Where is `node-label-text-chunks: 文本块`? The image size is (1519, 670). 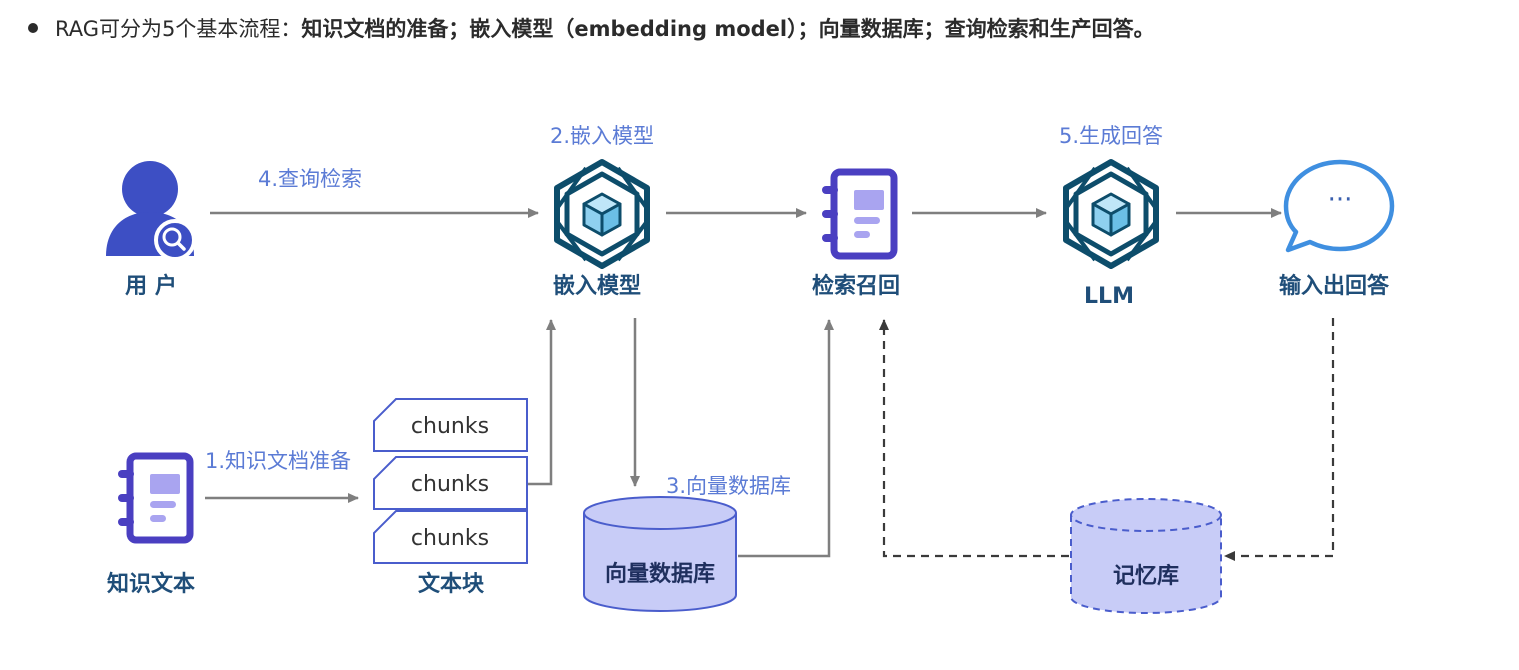 node-label-text-chunks: 文本块 is located at coordinates (451, 584).